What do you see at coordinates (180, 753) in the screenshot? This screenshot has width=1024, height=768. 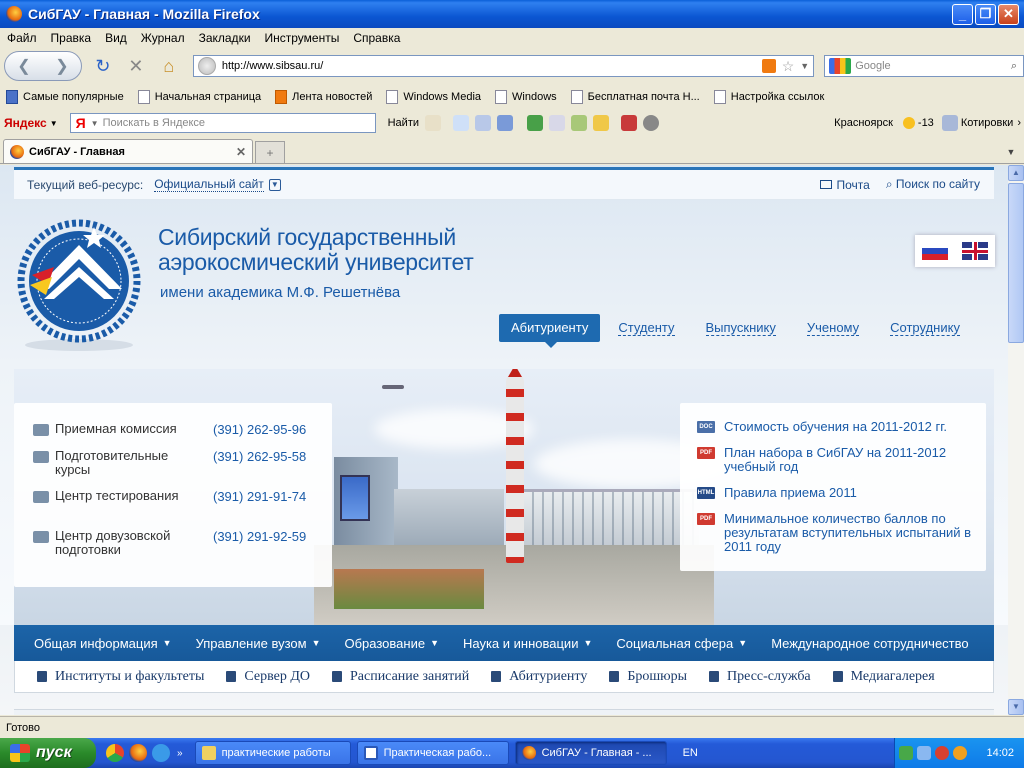 I see `chevron-right-icon: »` at bounding box center [180, 753].